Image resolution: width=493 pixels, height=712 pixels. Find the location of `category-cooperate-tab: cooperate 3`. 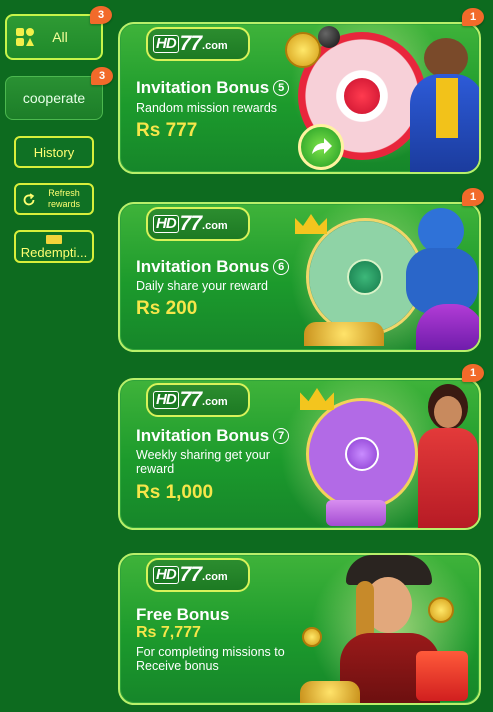

category-cooperate-tab: cooperate 3 is located at coordinates (59, 93).